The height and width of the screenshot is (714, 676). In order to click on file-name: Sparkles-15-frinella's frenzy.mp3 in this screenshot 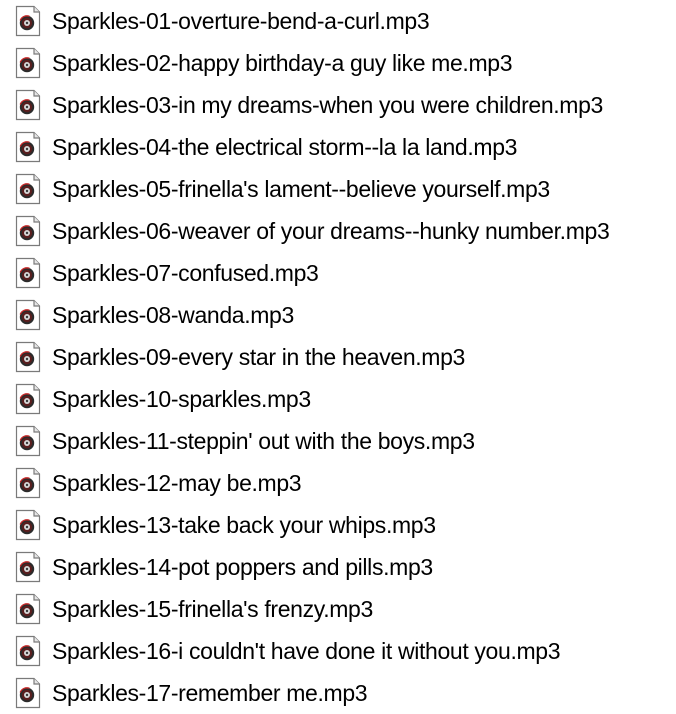, I will do `click(212, 609)`.